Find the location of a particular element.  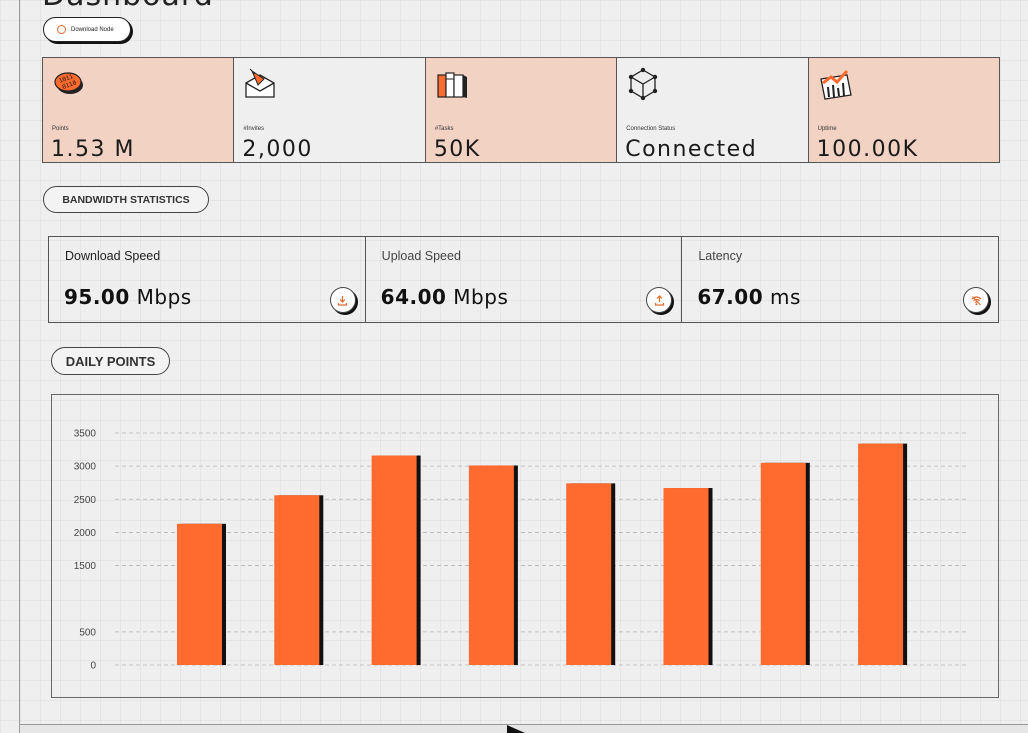

y-tick-label: 500 is located at coordinates (87, 632).